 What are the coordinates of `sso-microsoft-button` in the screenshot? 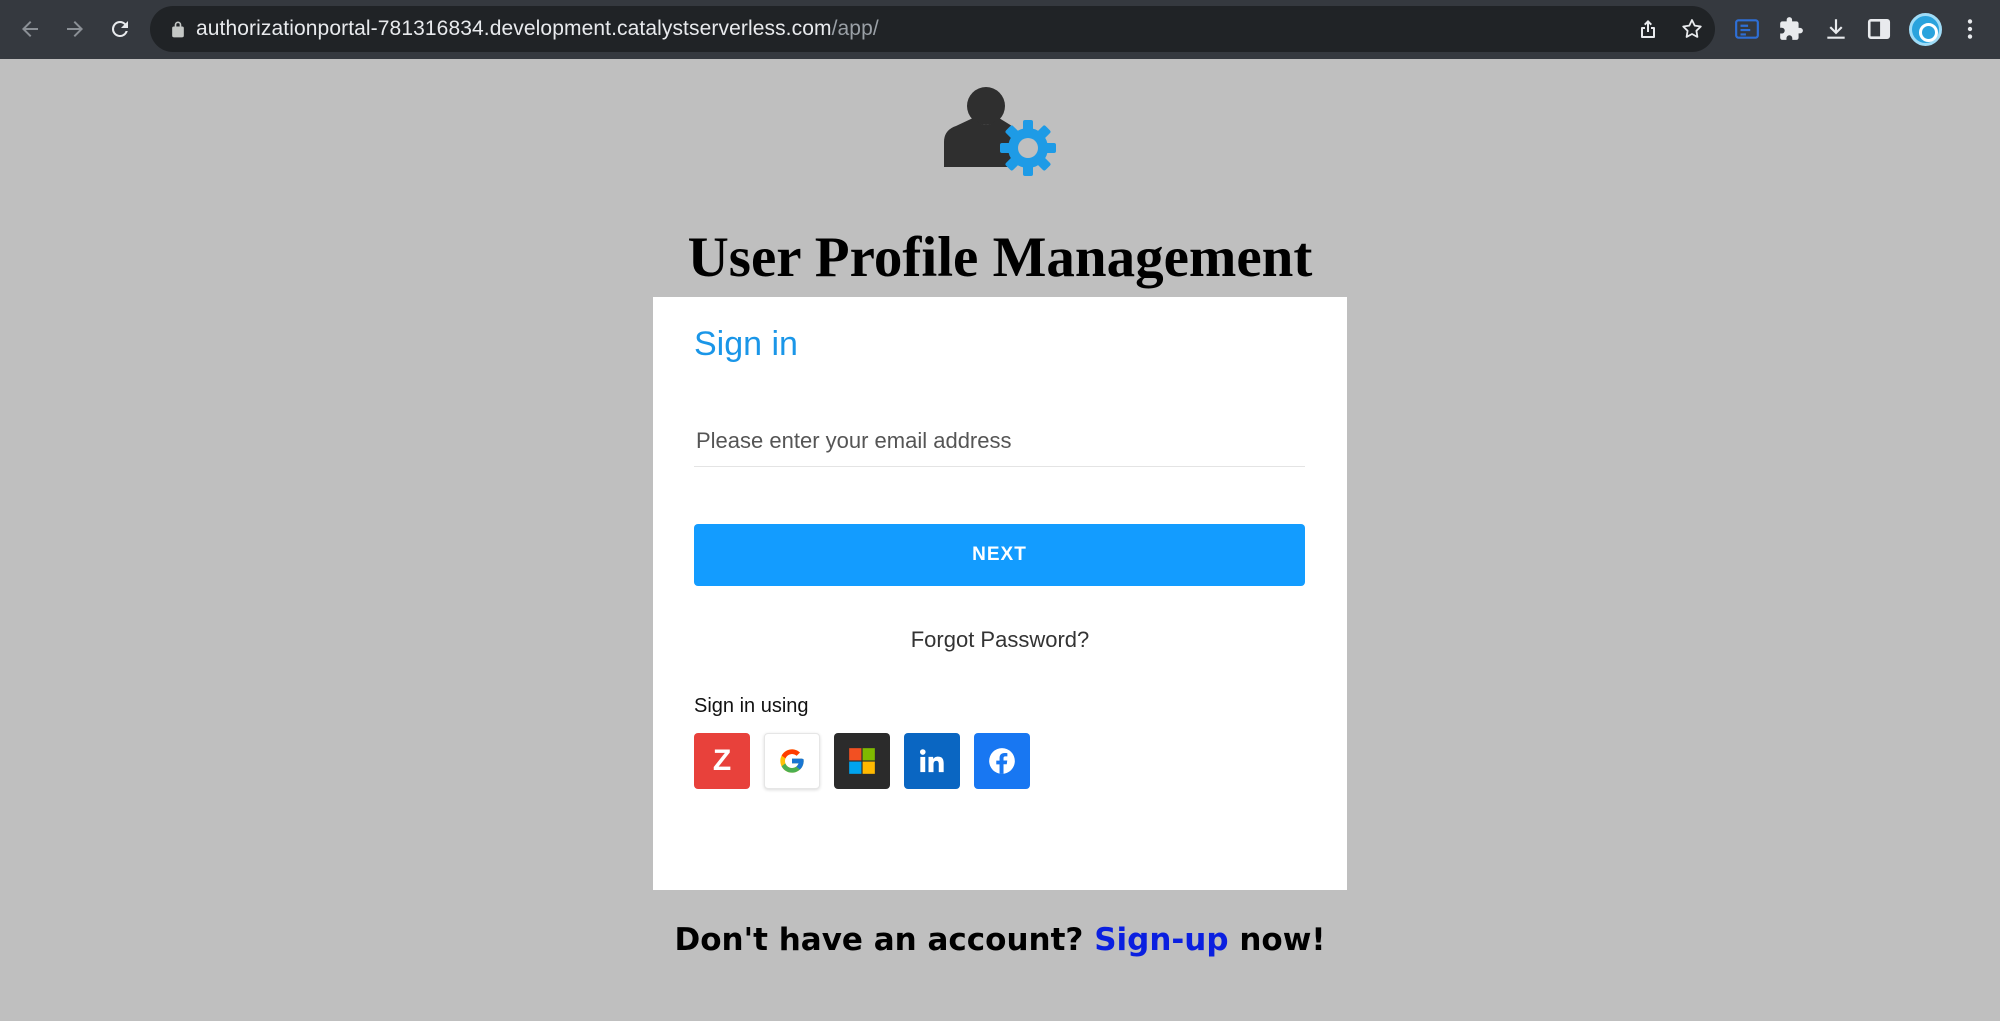 It's located at (862, 761).